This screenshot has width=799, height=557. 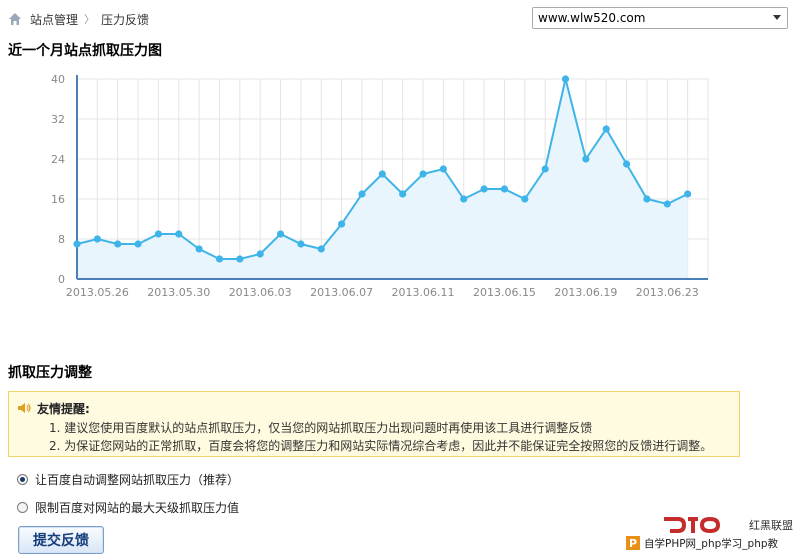 I want to click on y-tick-label: 24, so click(x=58, y=159).